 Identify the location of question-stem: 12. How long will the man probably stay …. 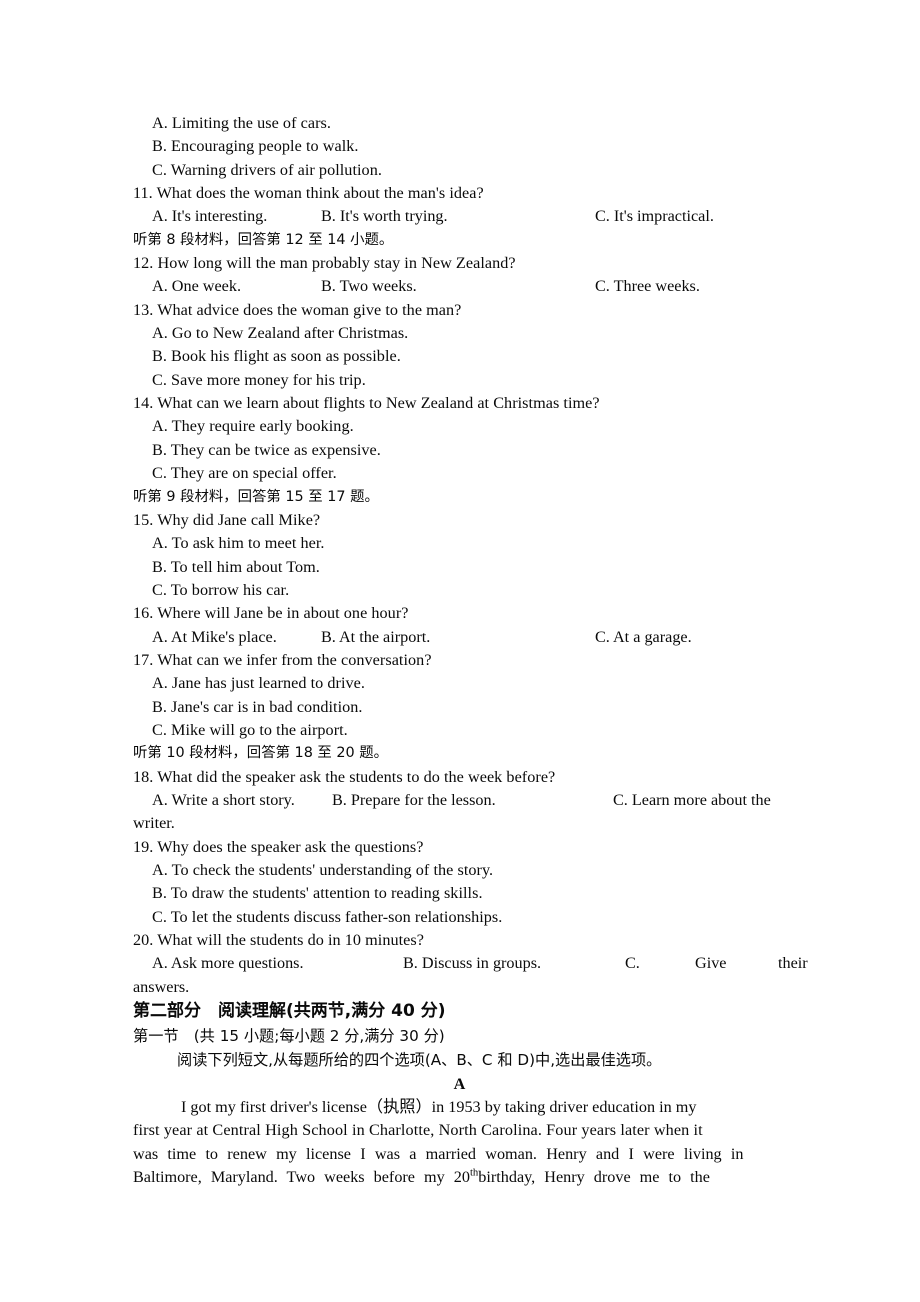
(324, 263).